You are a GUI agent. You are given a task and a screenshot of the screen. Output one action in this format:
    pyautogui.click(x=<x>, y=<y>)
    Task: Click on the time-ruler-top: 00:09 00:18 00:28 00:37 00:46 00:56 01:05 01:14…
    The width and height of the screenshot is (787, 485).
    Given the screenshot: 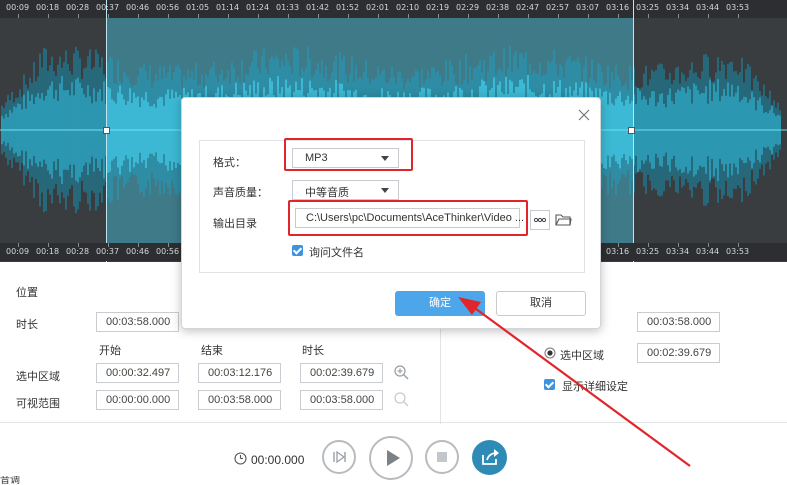 What is the action you would take?
    pyautogui.click(x=393, y=9)
    